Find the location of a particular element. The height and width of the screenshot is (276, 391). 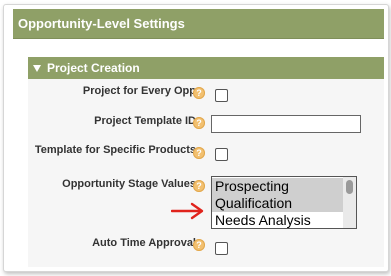

auto-time-approval-checkbox is located at coordinates (221, 248).